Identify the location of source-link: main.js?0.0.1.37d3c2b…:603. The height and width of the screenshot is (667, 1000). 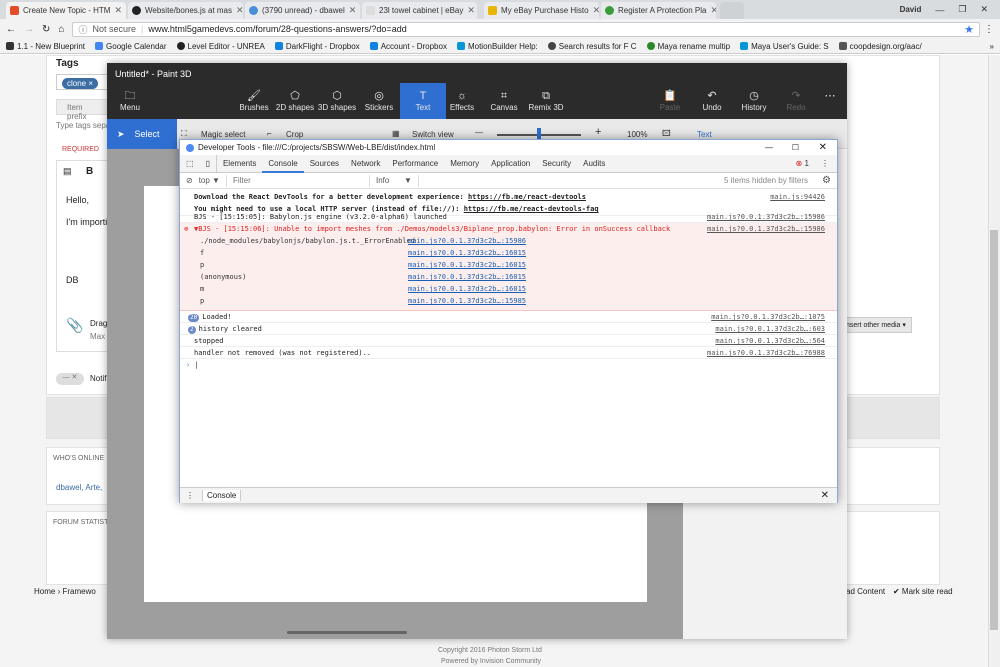
(770, 329).